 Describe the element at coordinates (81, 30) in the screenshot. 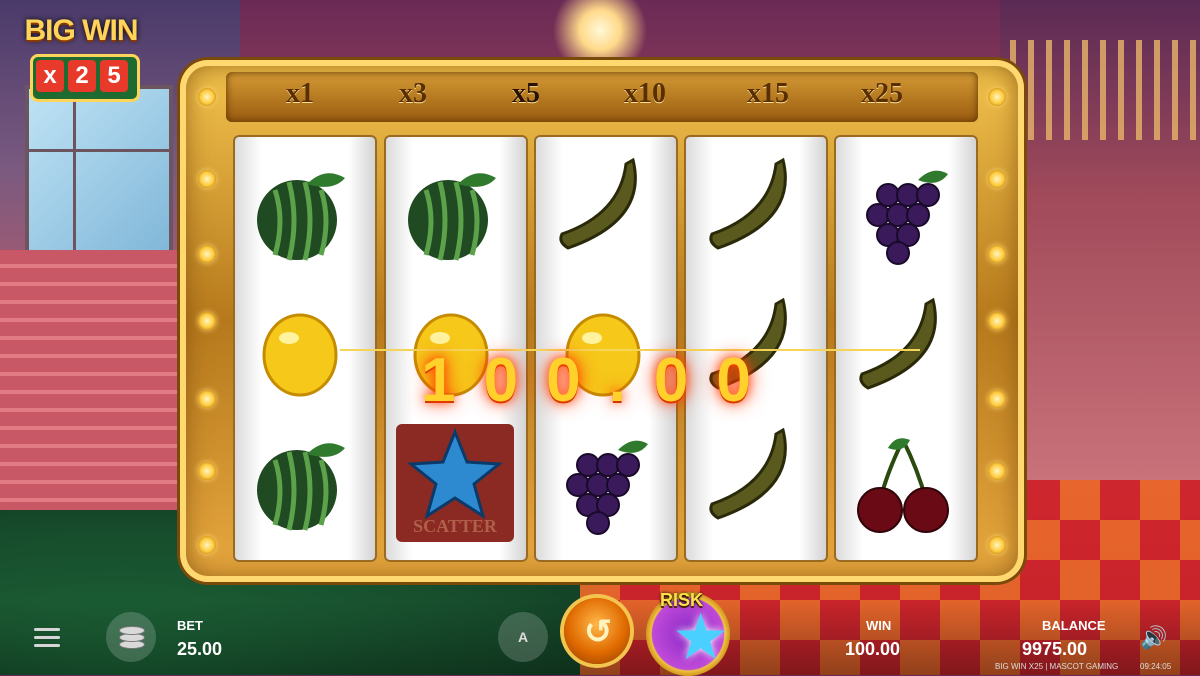

I see `logo-title: BIG WIN` at that location.